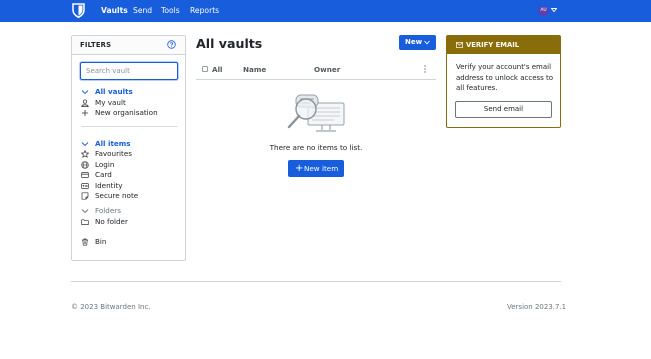 The image size is (651, 359). What do you see at coordinates (493, 45) in the screenshot?
I see `verify-email-title: VERIFY EMAIL` at bounding box center [493, 45].